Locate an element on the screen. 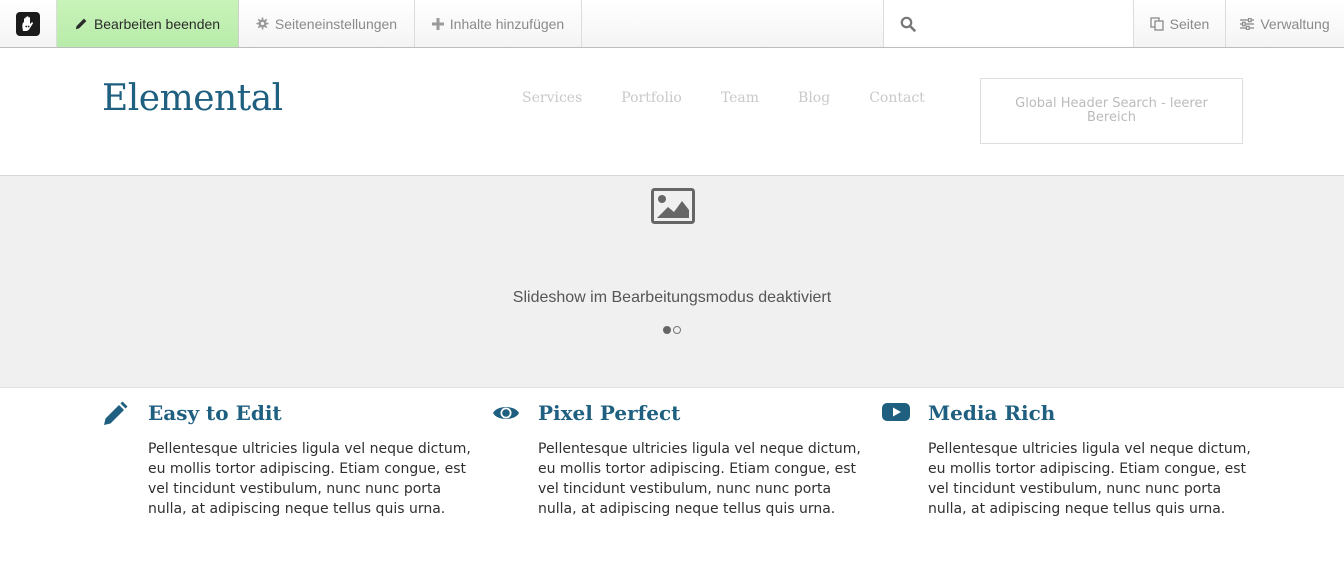 This screenshot has height=568, width=1344. slideshow-pager is located at coordinates (673, 330).